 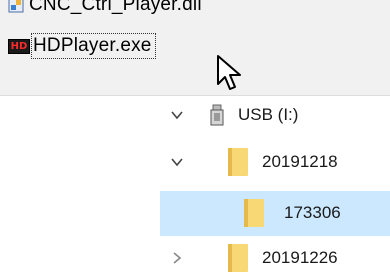 I want to click on tree-item-folder-20191218: 20191218, so click(x=254, y=162).